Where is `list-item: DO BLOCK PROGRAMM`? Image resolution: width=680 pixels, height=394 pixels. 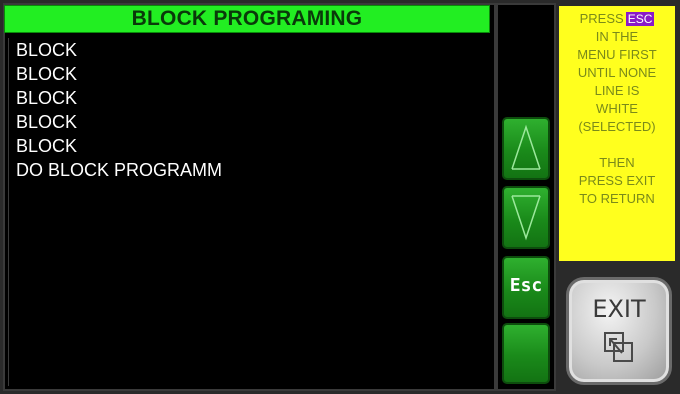
list-item: DO BLOCK PROGRAMM is located at coordinates (250, 170).